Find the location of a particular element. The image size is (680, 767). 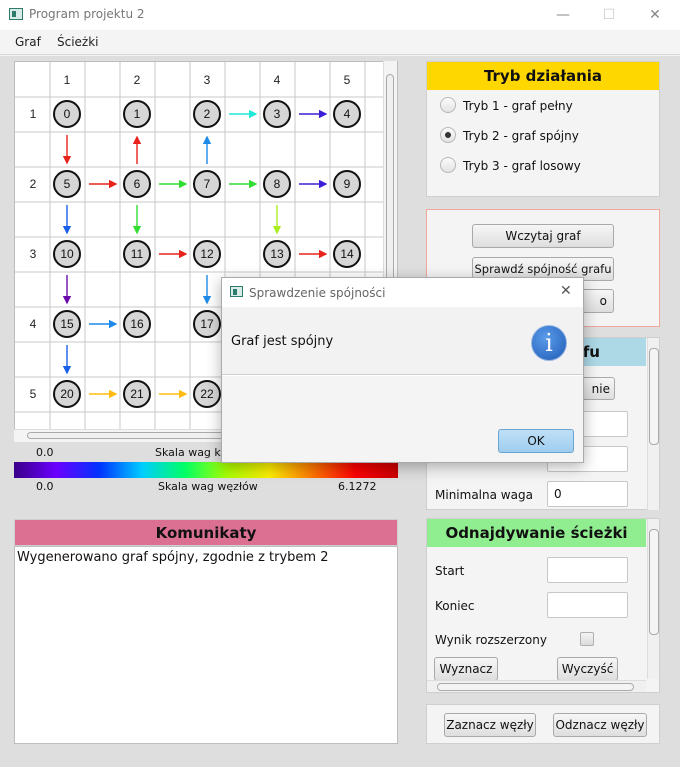

path-vscrollbar is located at coordinates (653, 599).